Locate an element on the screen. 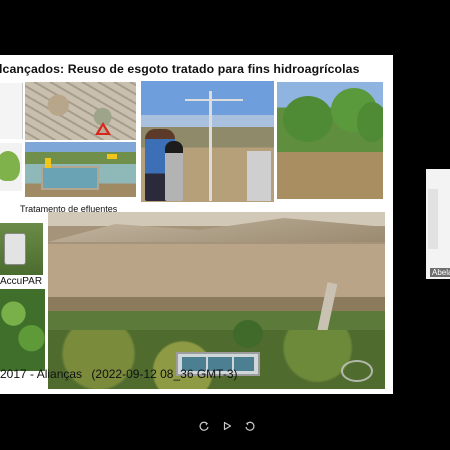  treatment-pool is located at coordinates (70, 178).